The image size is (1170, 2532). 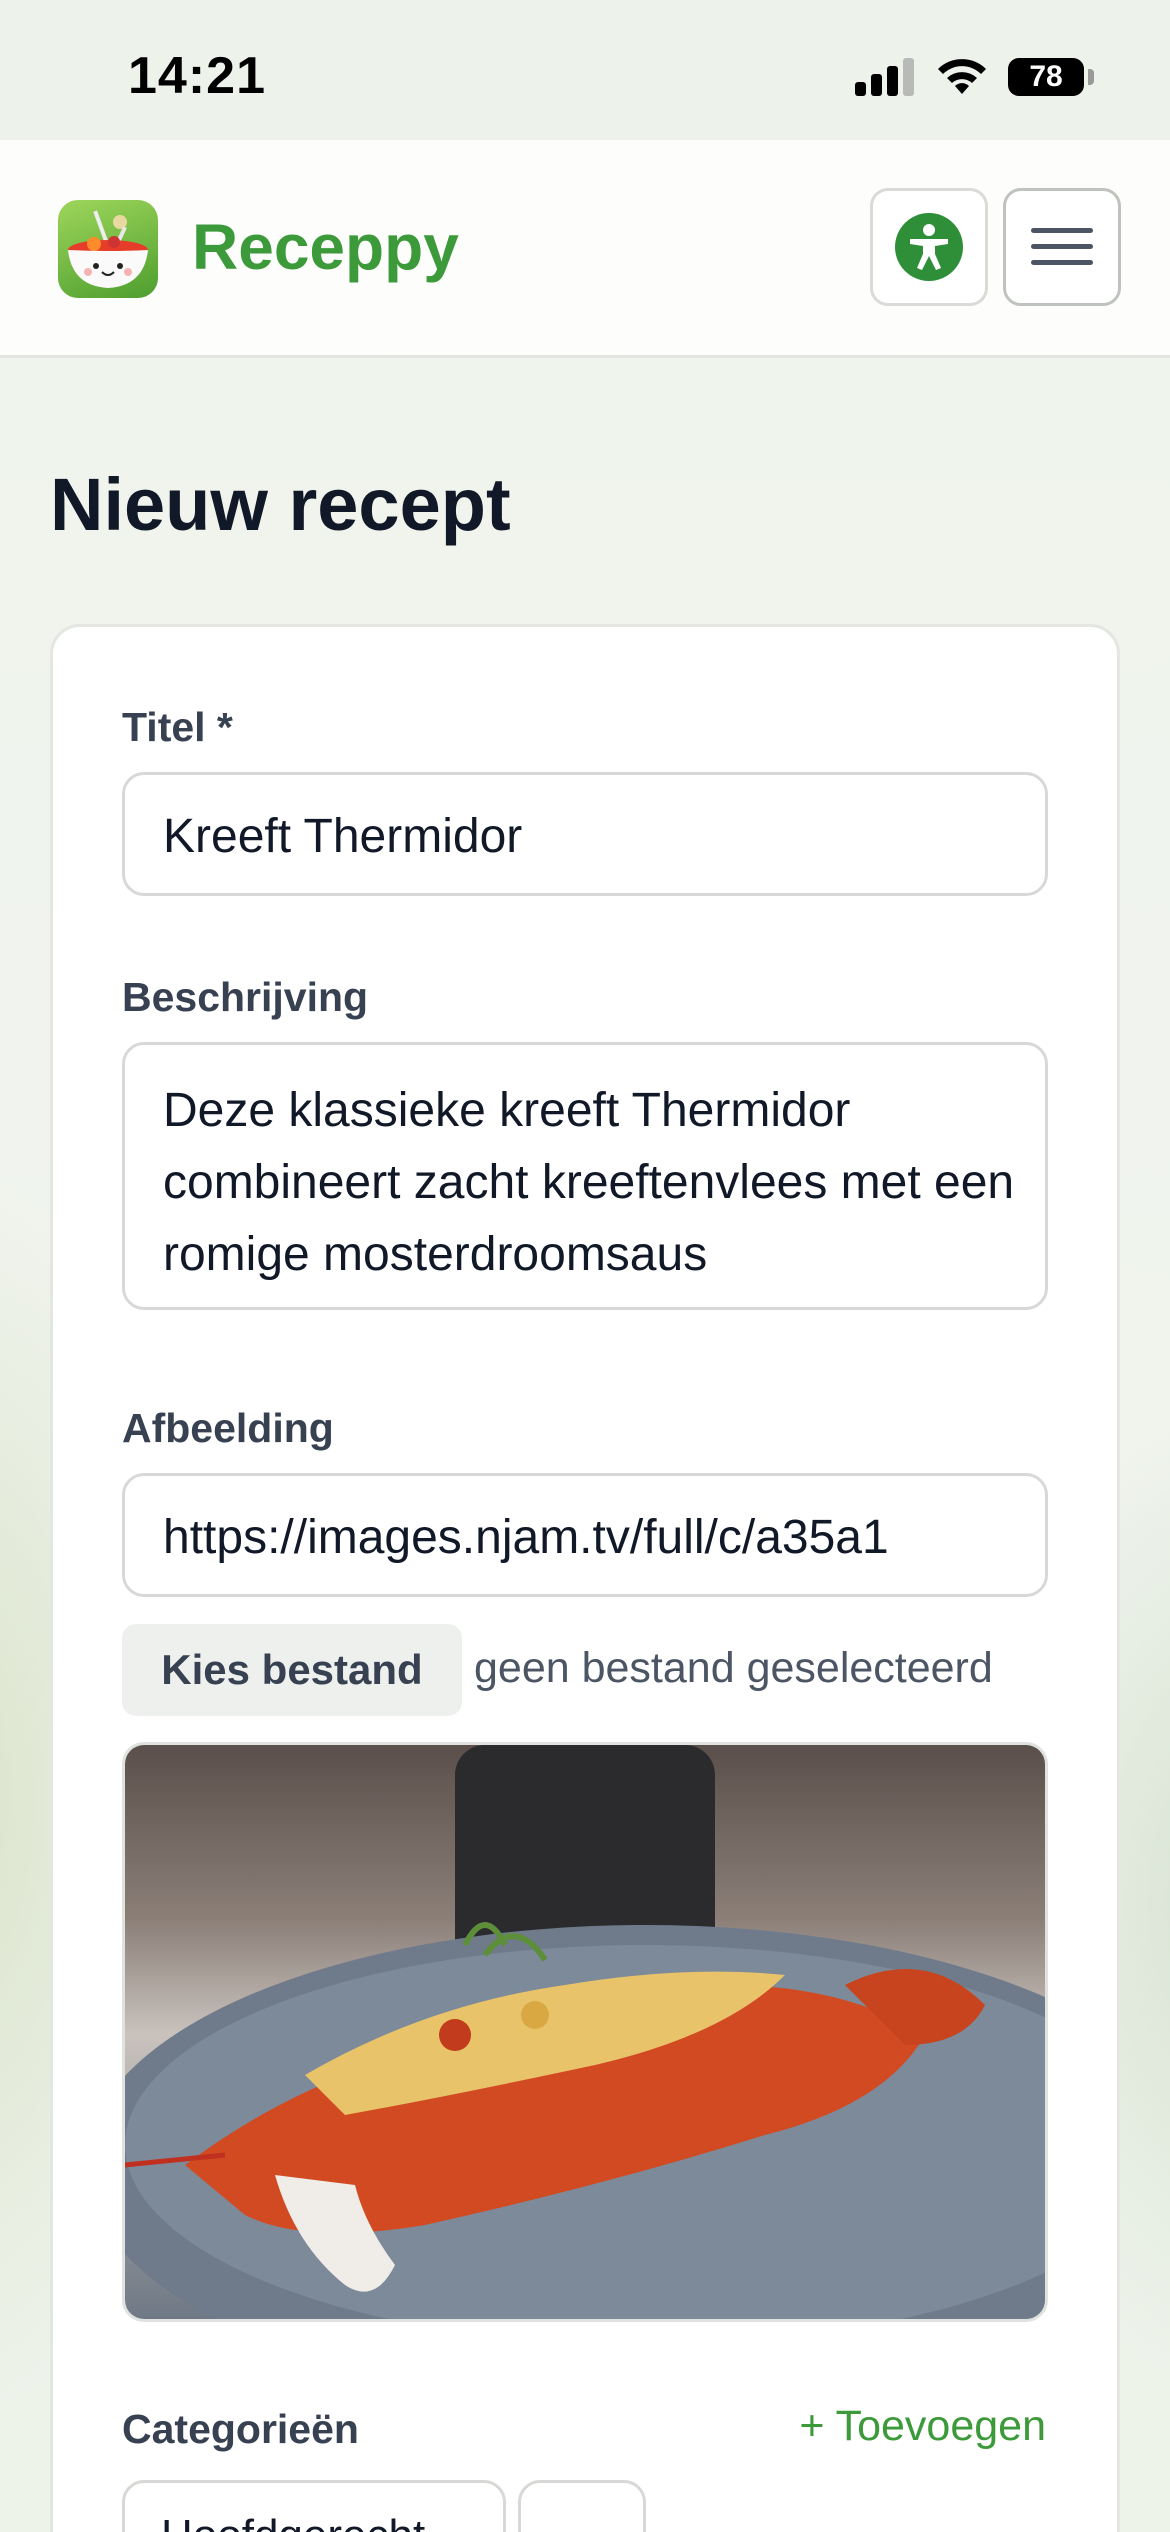 I want to click on wifi-icon, so click(x=962, y=76).